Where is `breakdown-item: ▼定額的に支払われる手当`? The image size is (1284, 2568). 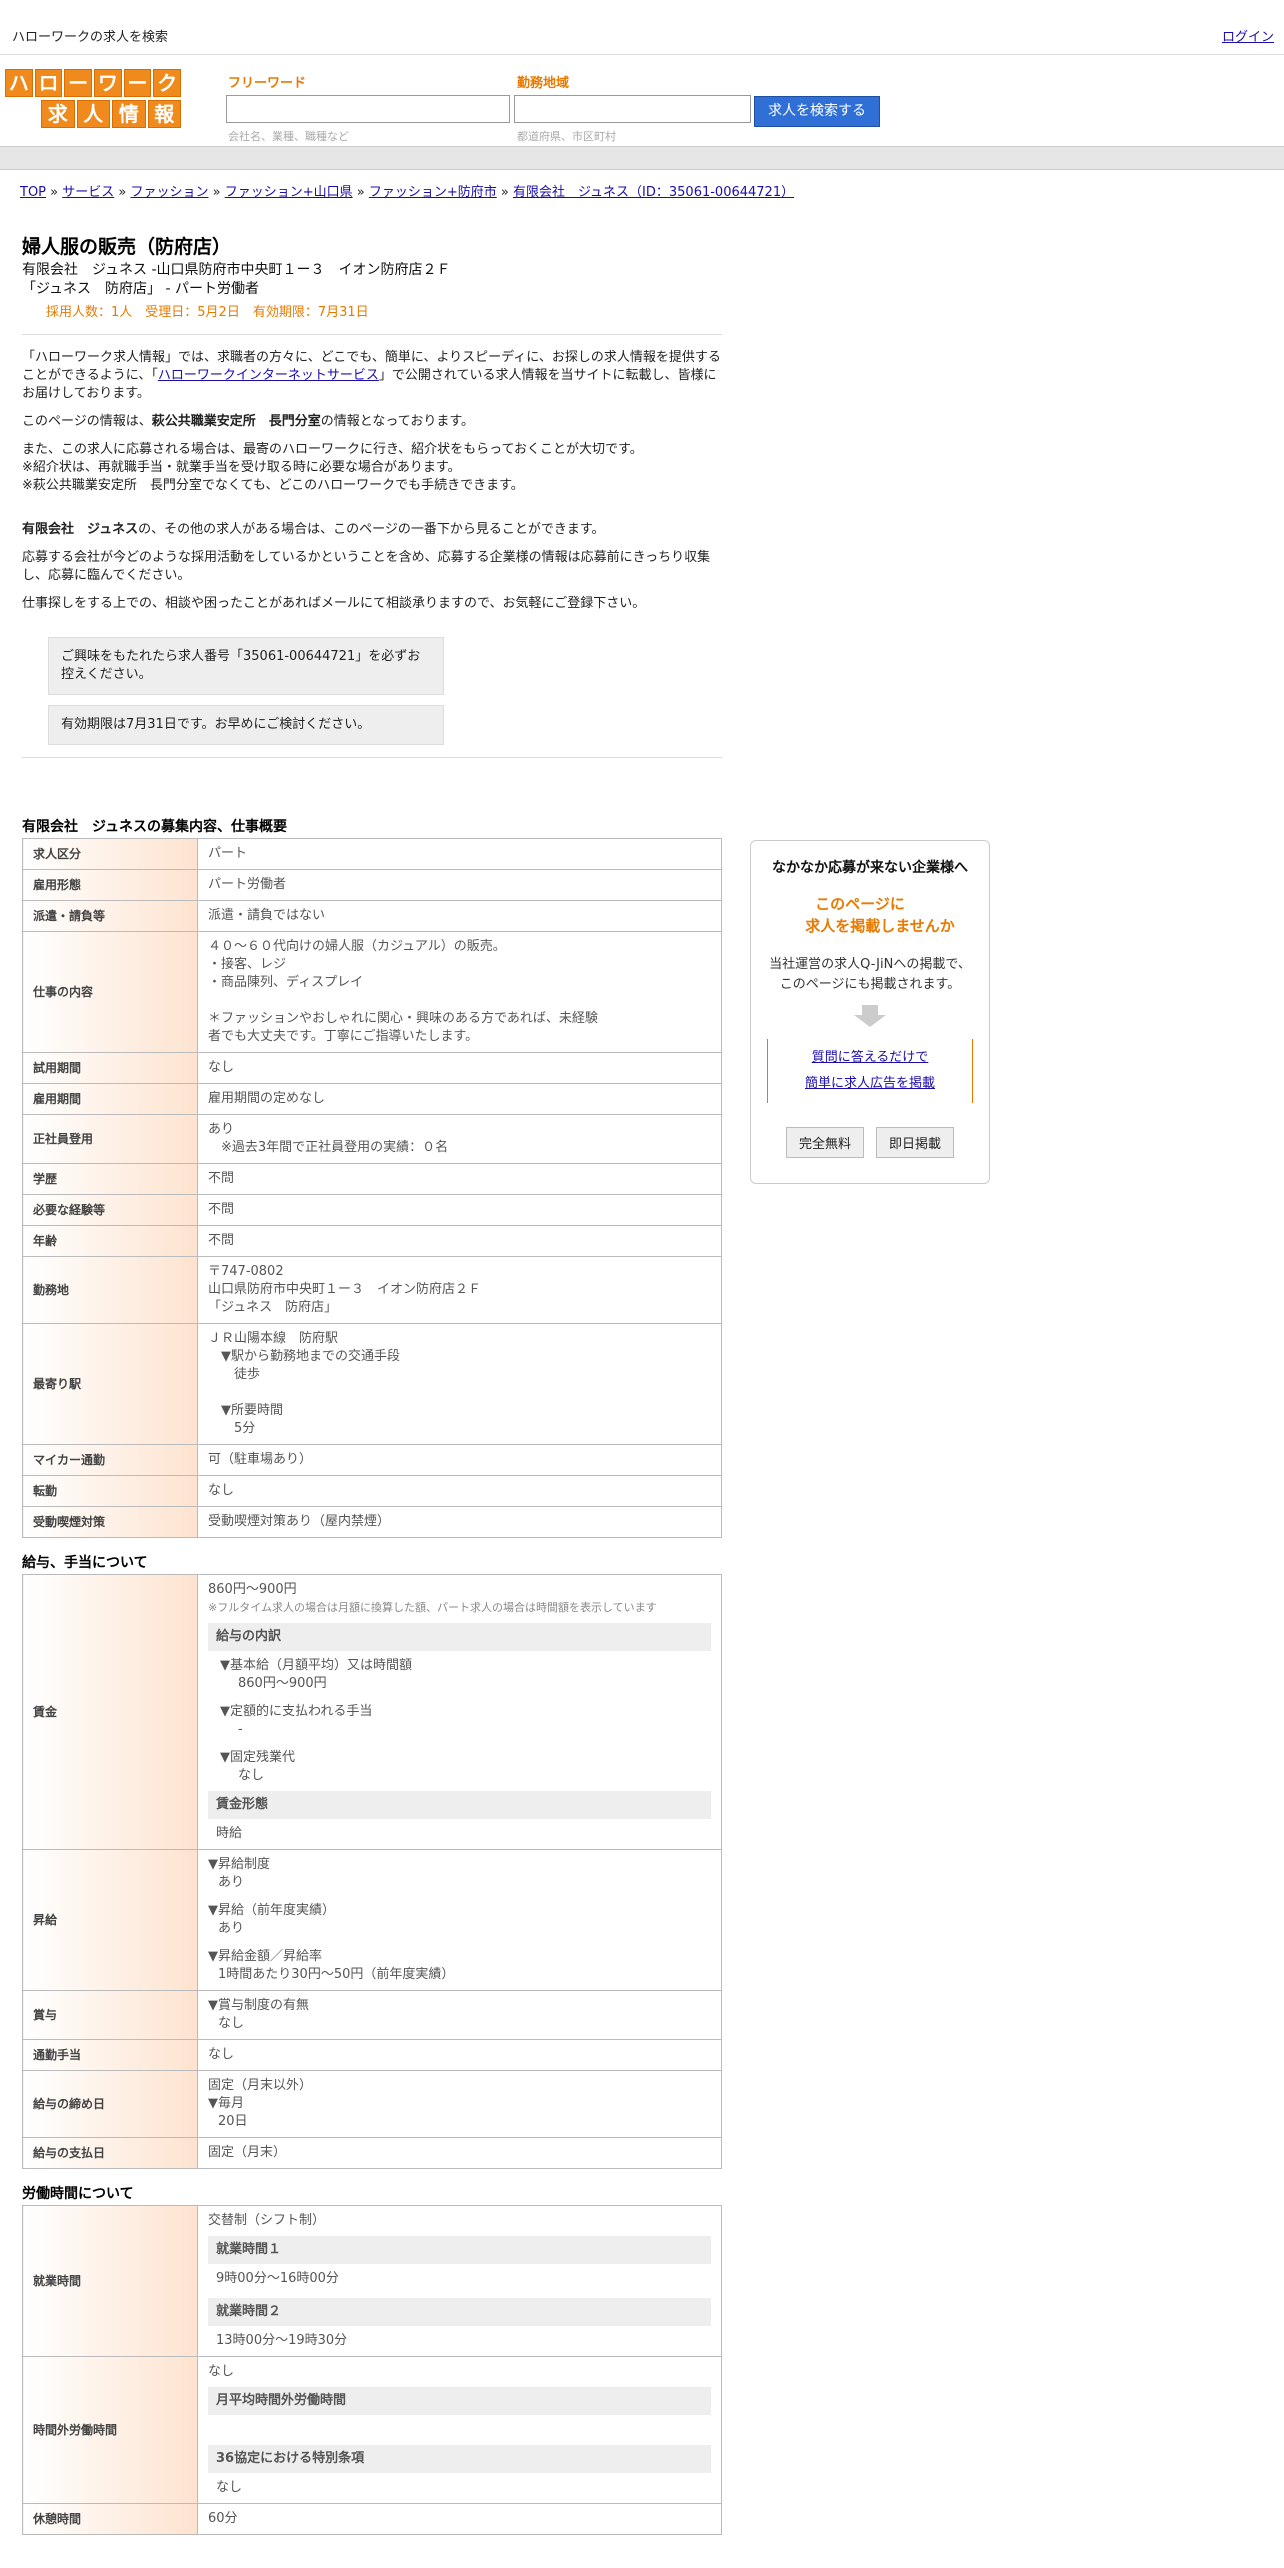
breakdown-item: ▼定額的に支払われる手当 is located at coordinates (296, 1711).